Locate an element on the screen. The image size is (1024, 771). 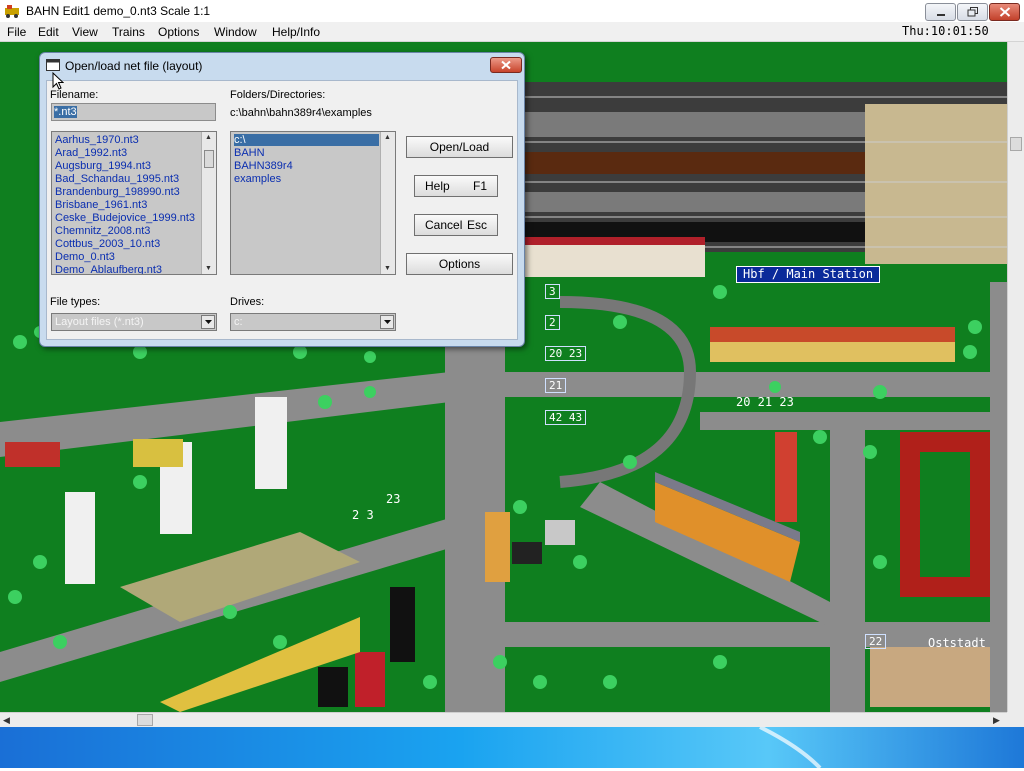
dialog-title: Open/load net file (layout) is located at coordinates (134, 66).